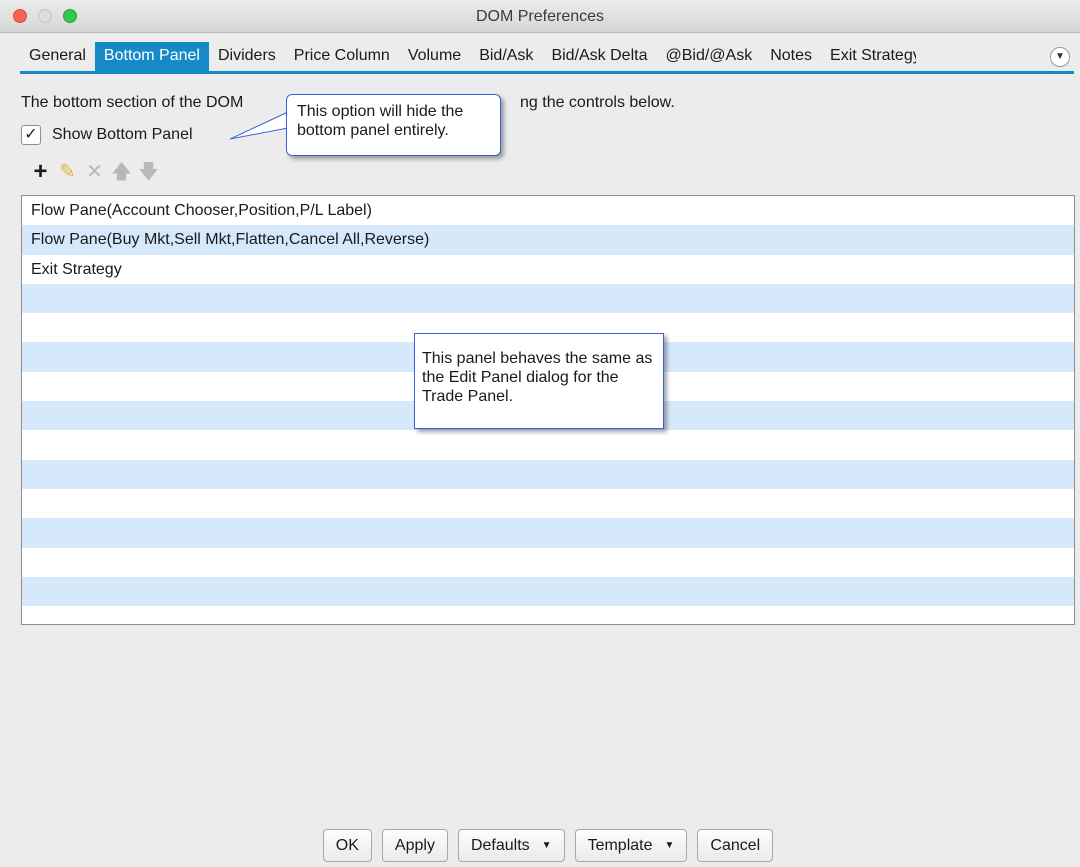  What do you see at coordinates (500, 845) in the screenshot?
I see `defaults-label: Defaults` at bounding box center [500, 845].